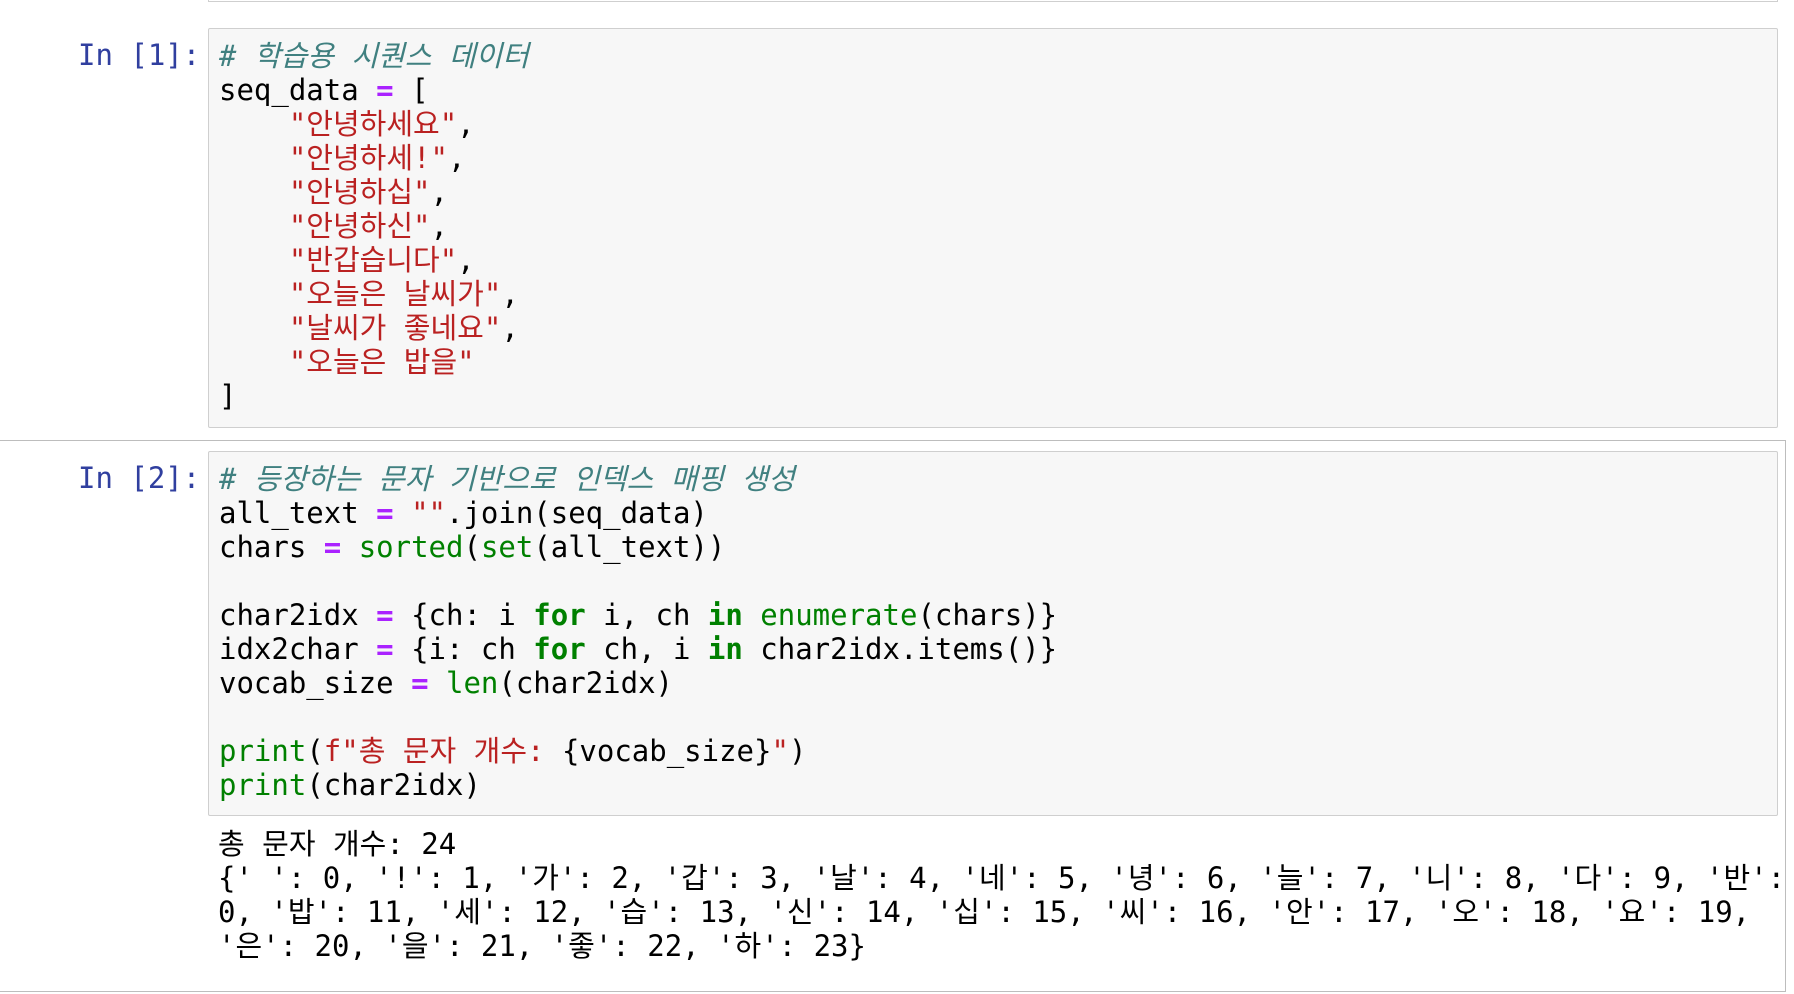  I want to click on code-token: ch, i, so click(646, 649).